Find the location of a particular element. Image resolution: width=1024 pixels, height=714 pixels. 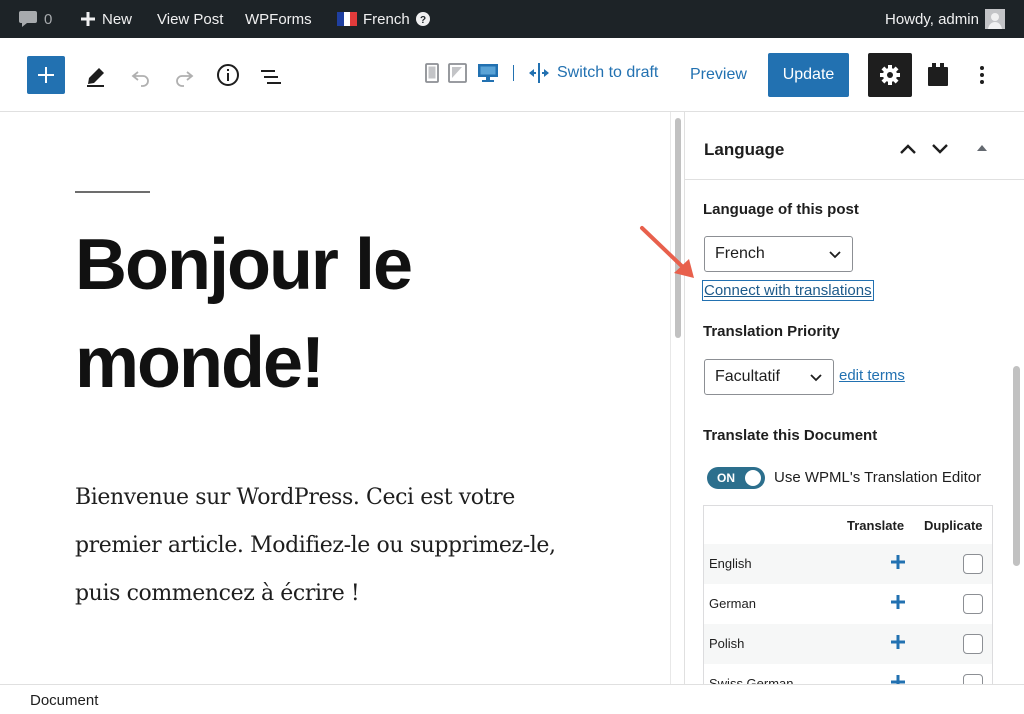

pencil-icon is located at coordinates (95, 77).